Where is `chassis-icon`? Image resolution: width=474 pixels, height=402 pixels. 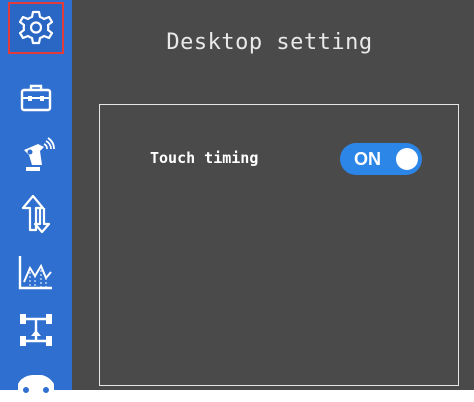 chassis-icon is located at coordinates (36, 330).